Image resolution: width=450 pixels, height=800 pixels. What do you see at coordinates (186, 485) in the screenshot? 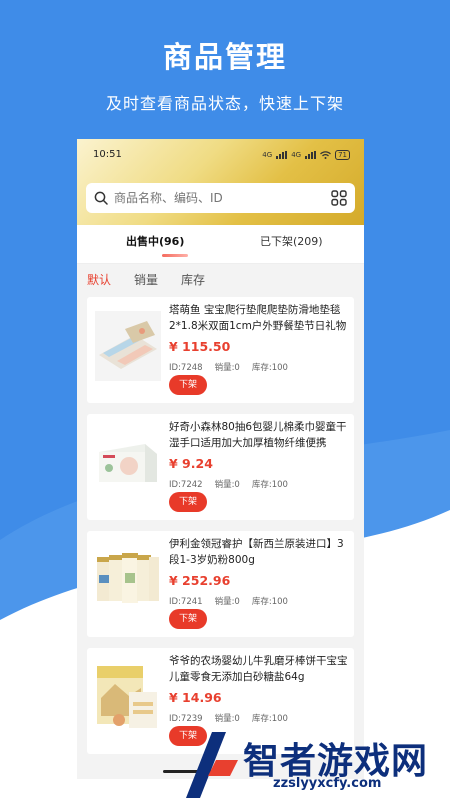
I see `product-id: ID:7242` at bounding box center [186, 485].